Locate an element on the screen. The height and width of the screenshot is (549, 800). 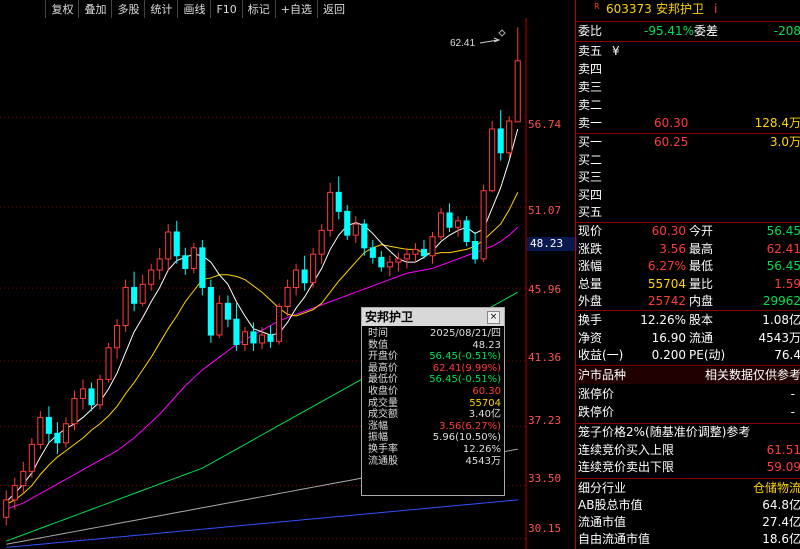
toolbar-mark-button: 标记 is located at coordinates (258, 9).